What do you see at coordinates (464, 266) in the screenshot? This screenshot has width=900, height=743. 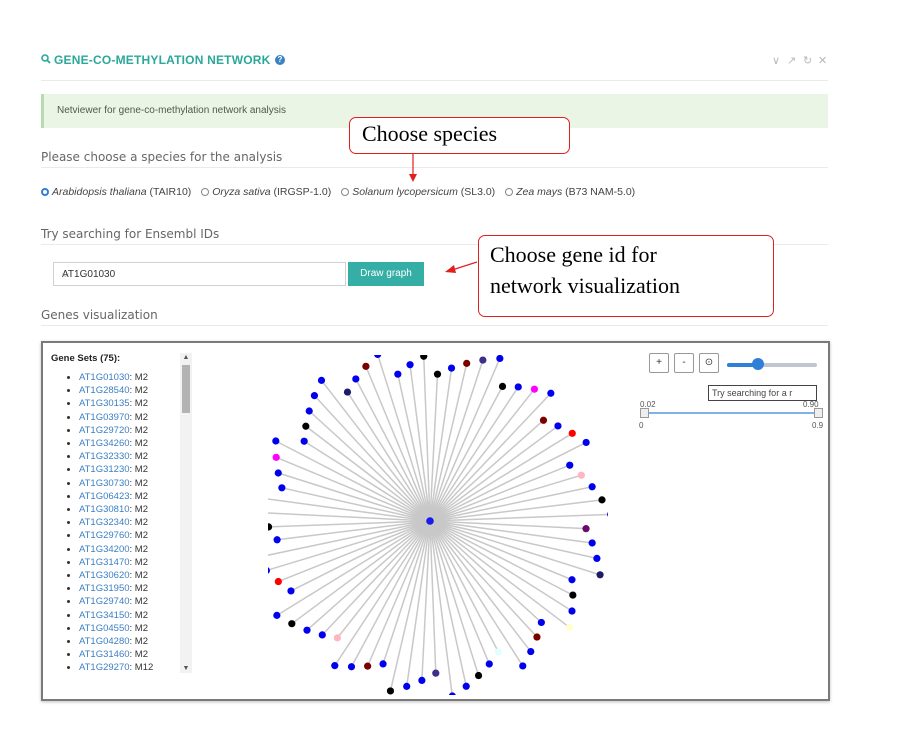 I see `gene-arrow` at bounding box center [464, 266].